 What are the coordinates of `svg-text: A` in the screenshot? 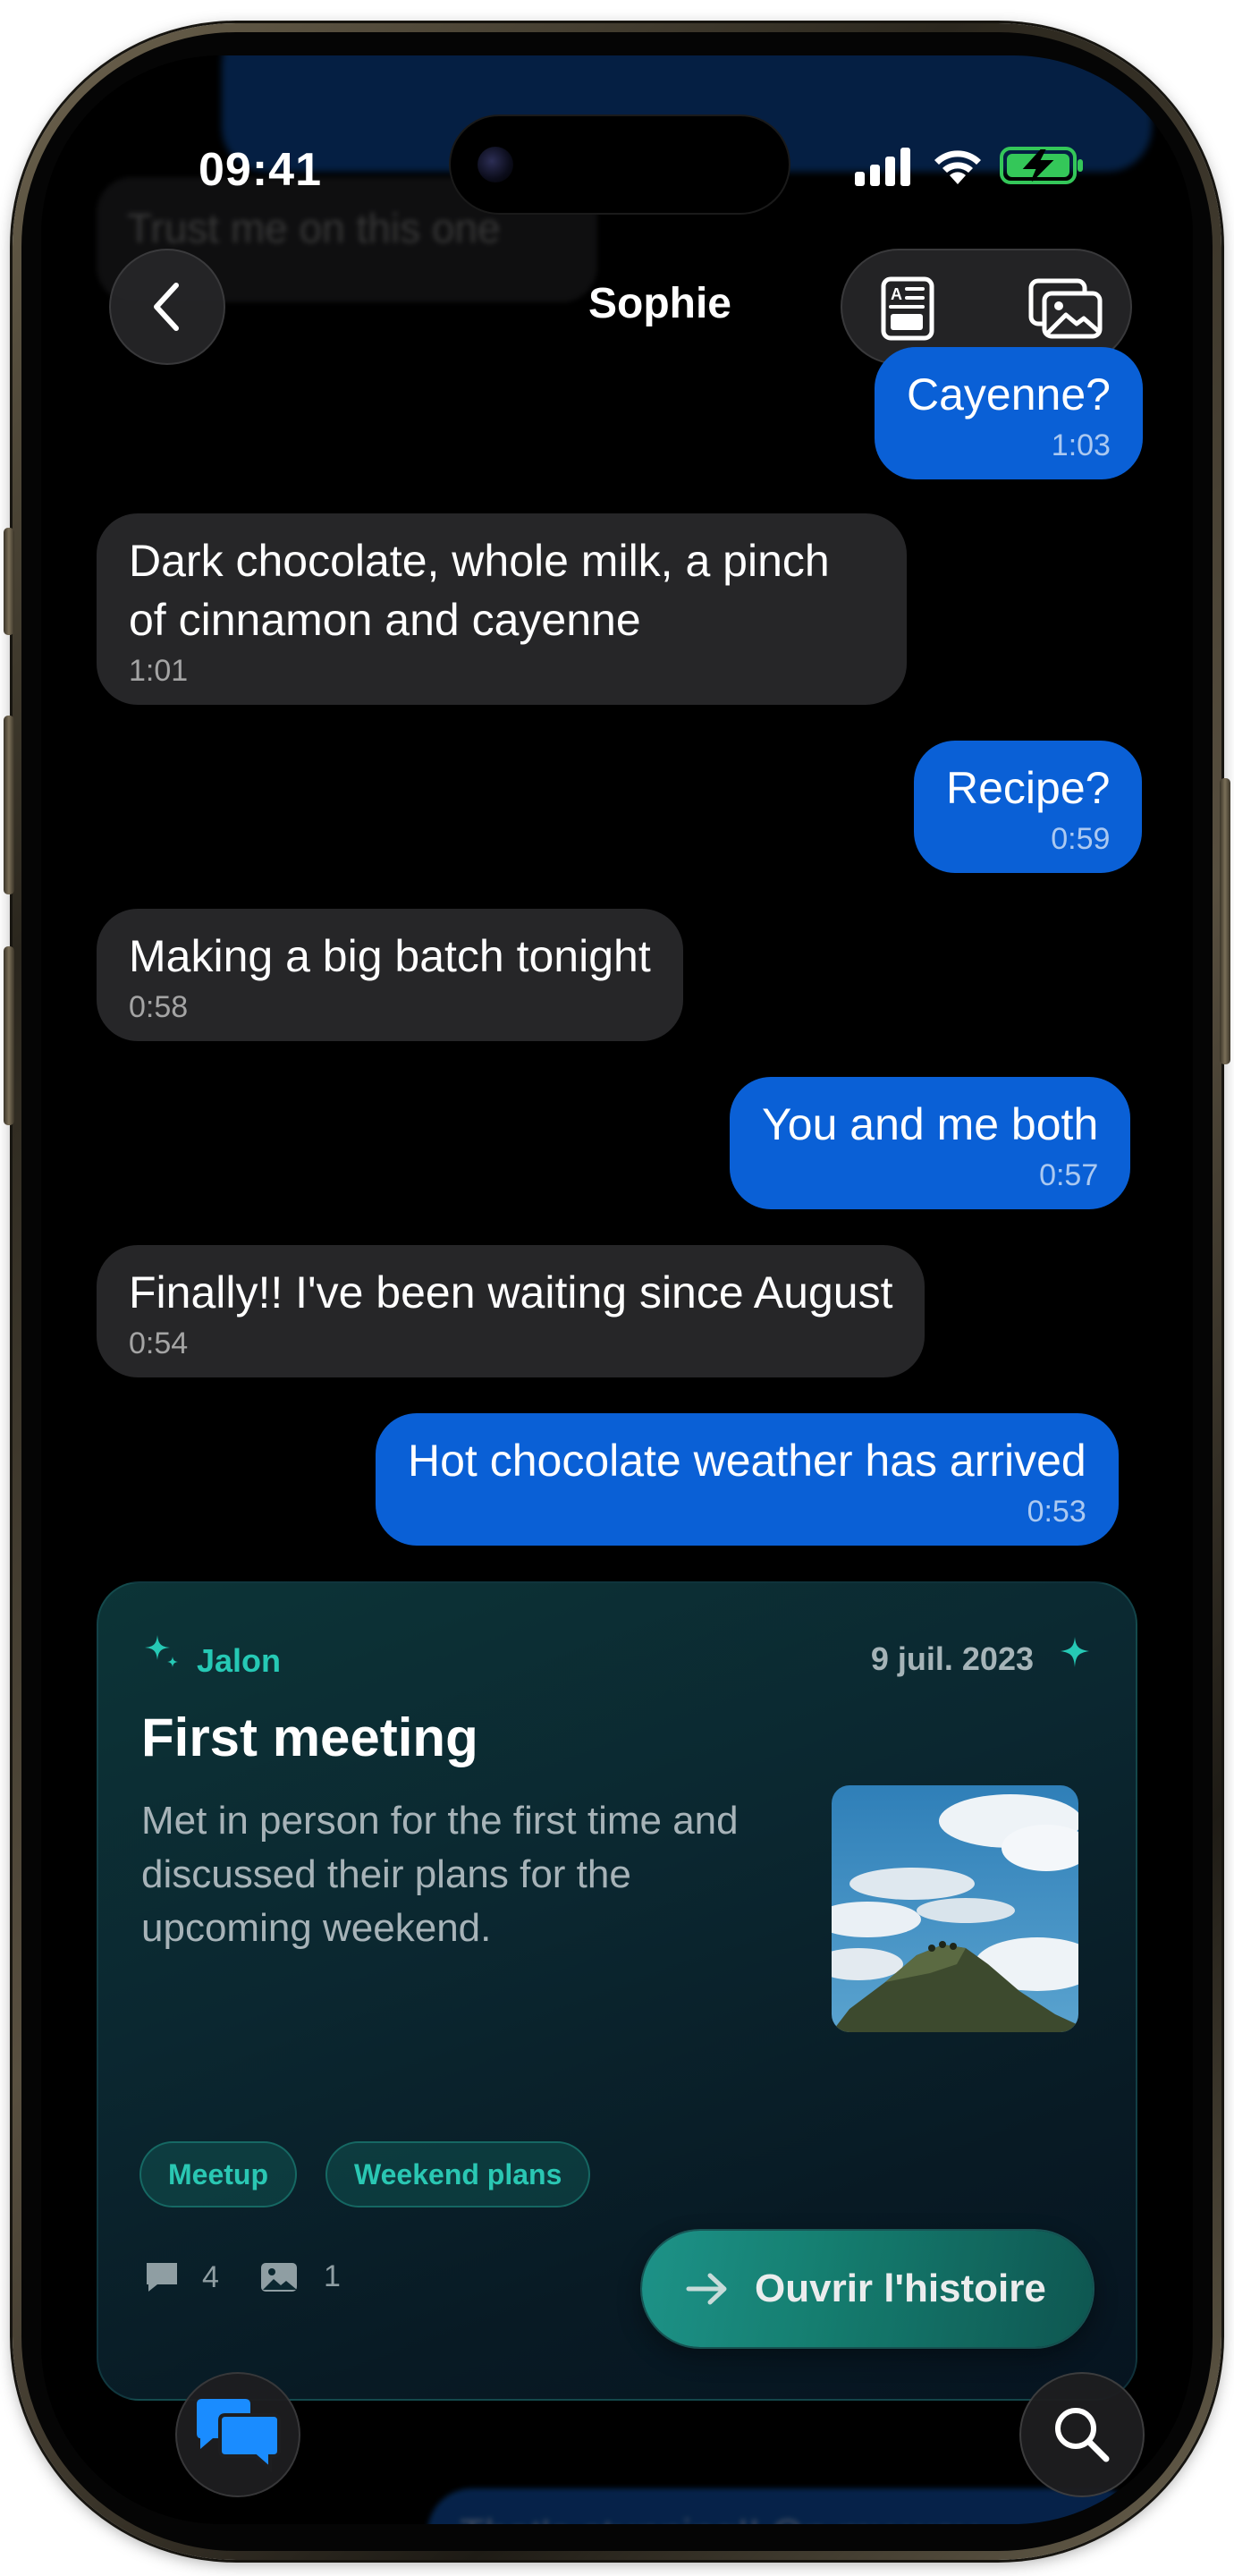 It's located at (896, 294).